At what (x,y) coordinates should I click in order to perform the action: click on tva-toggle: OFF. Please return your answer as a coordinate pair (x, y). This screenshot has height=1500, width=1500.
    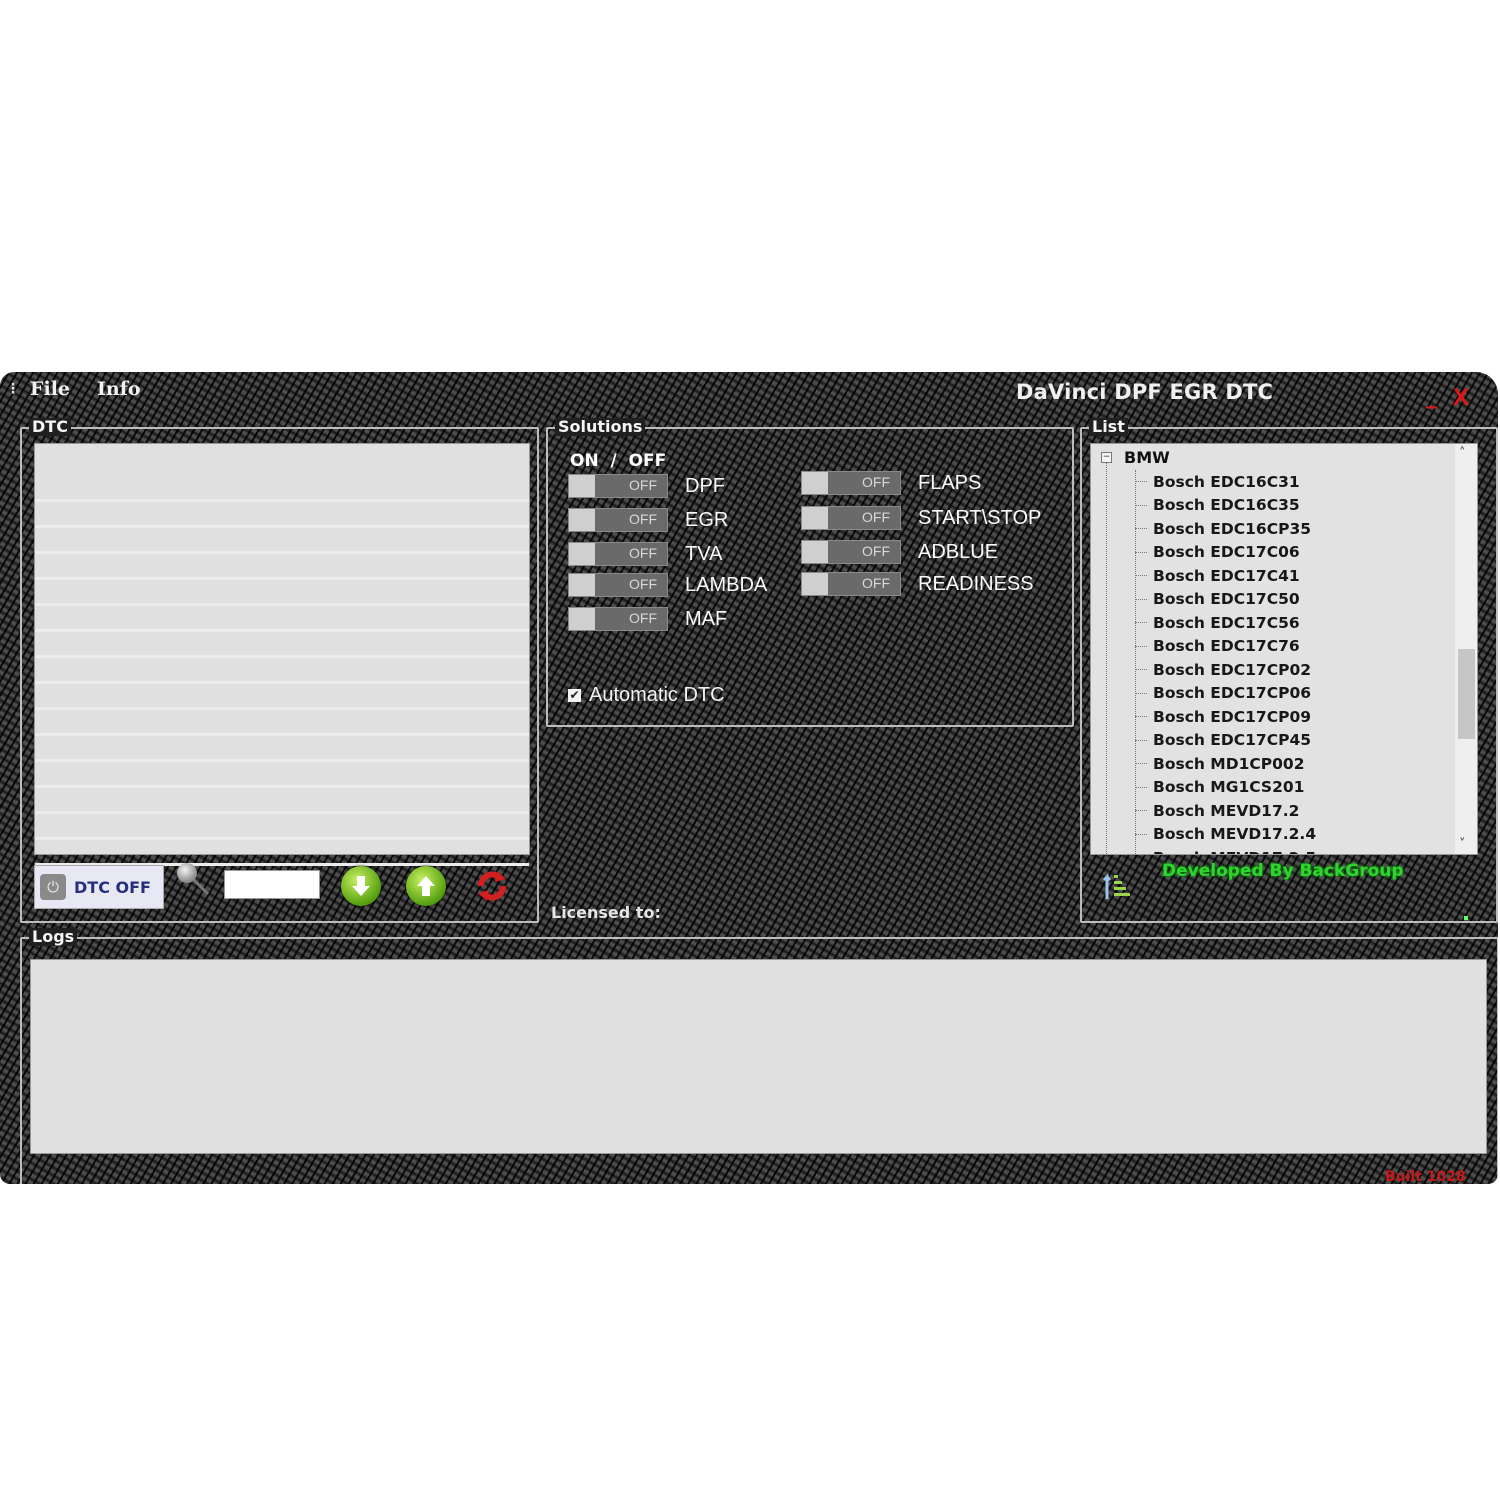
    Looking at the image, I should click on (618, 554).